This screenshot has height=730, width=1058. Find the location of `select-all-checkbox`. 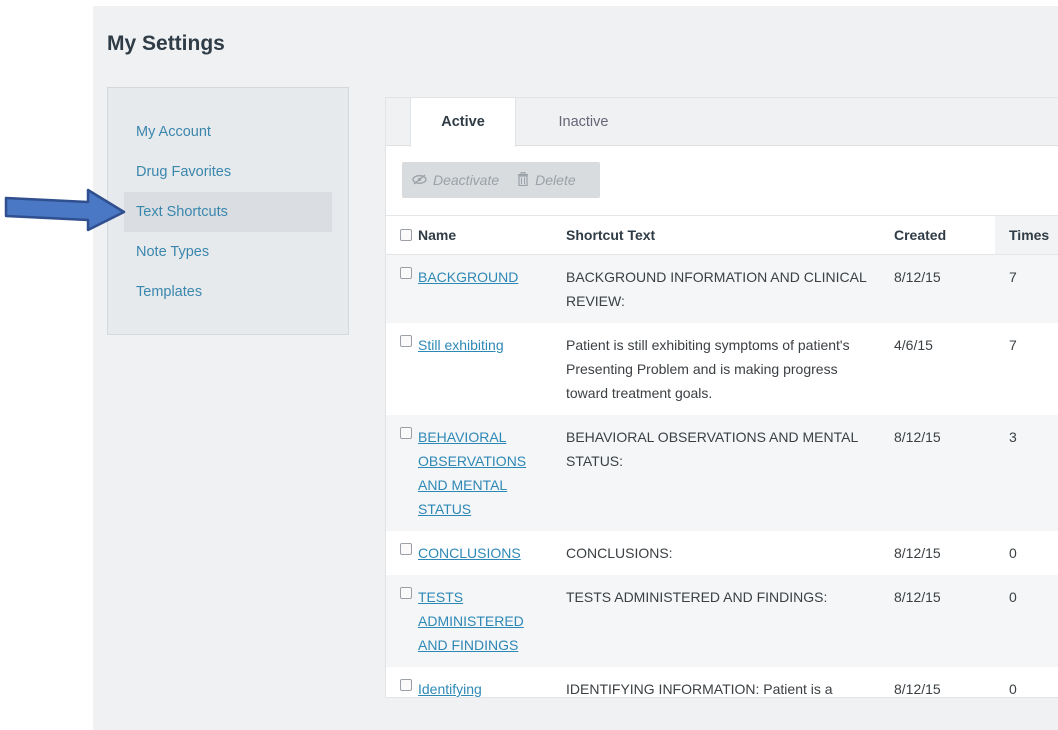

select-all-checkbox is located at coordinates (406, 235).